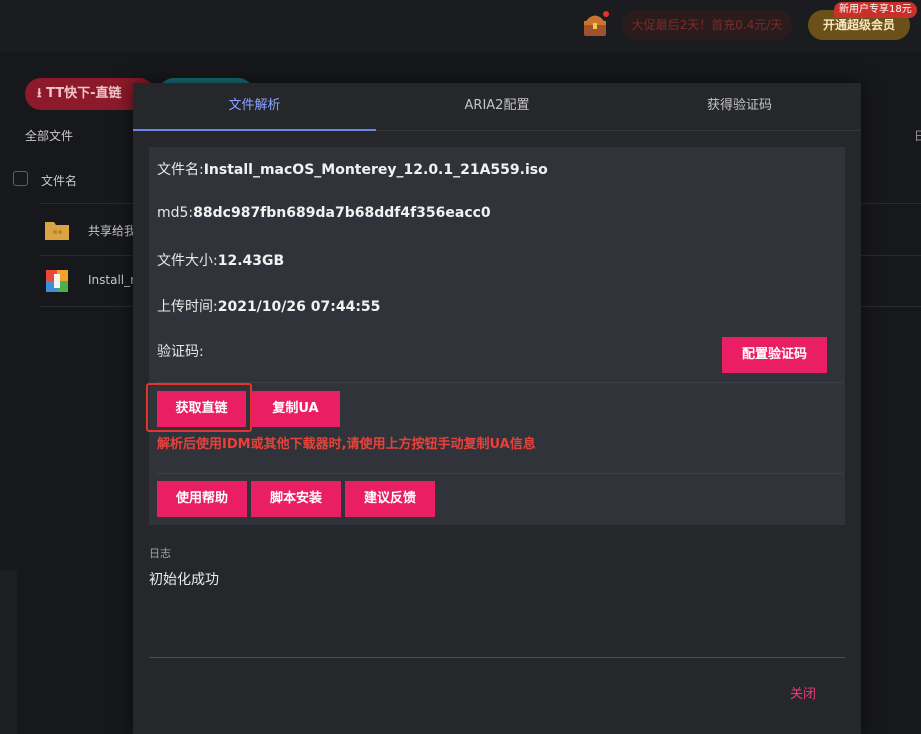 The width and height of the screenshot is (921, 734). What do you see at coordinates (187, 261) in the screenshot?
I see `size-label: 文件大小:` at bounding box center [187, 261].